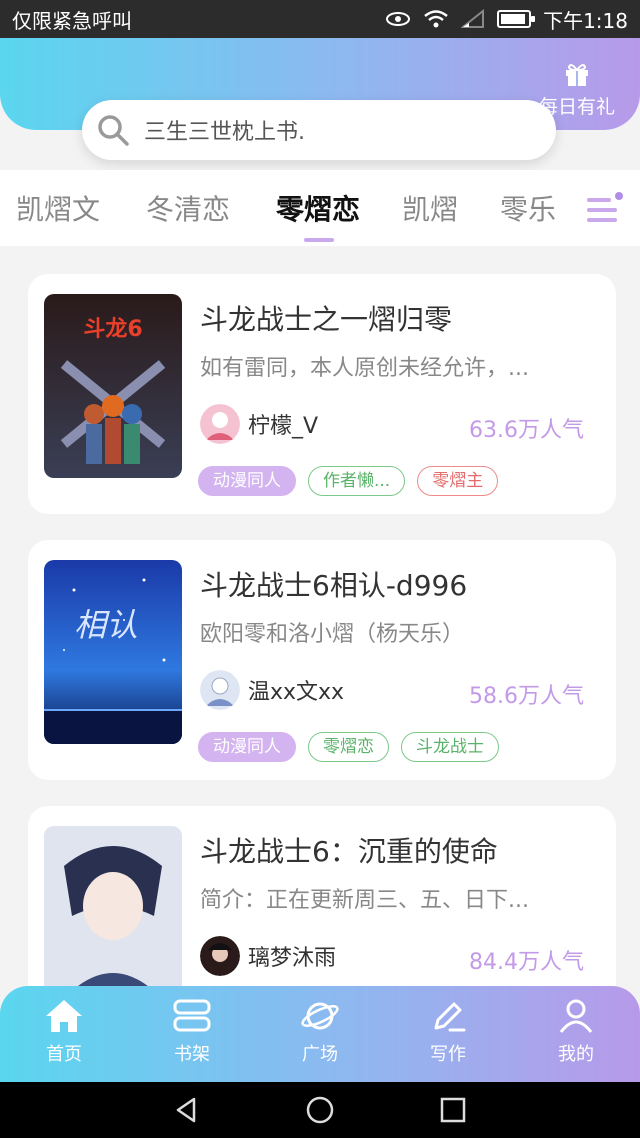 The width and height of the screenshot is (640, 1138). I want to click on home-circle-icon, so click(320, 1110).